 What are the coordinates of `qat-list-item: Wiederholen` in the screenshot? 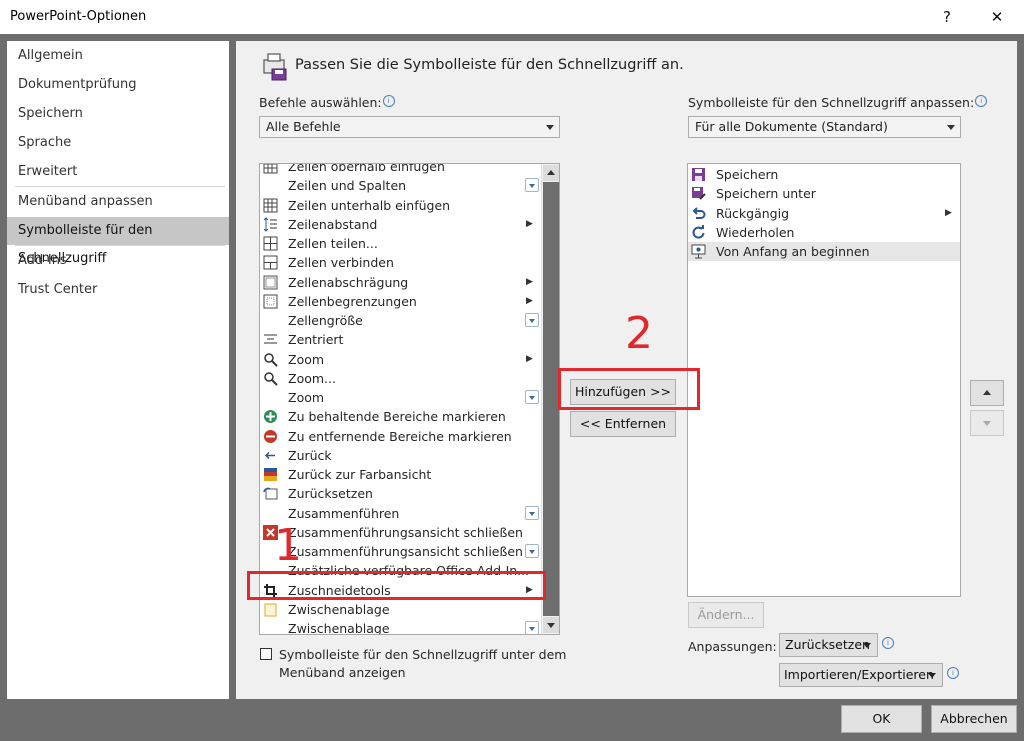 It's located at (824, 232).